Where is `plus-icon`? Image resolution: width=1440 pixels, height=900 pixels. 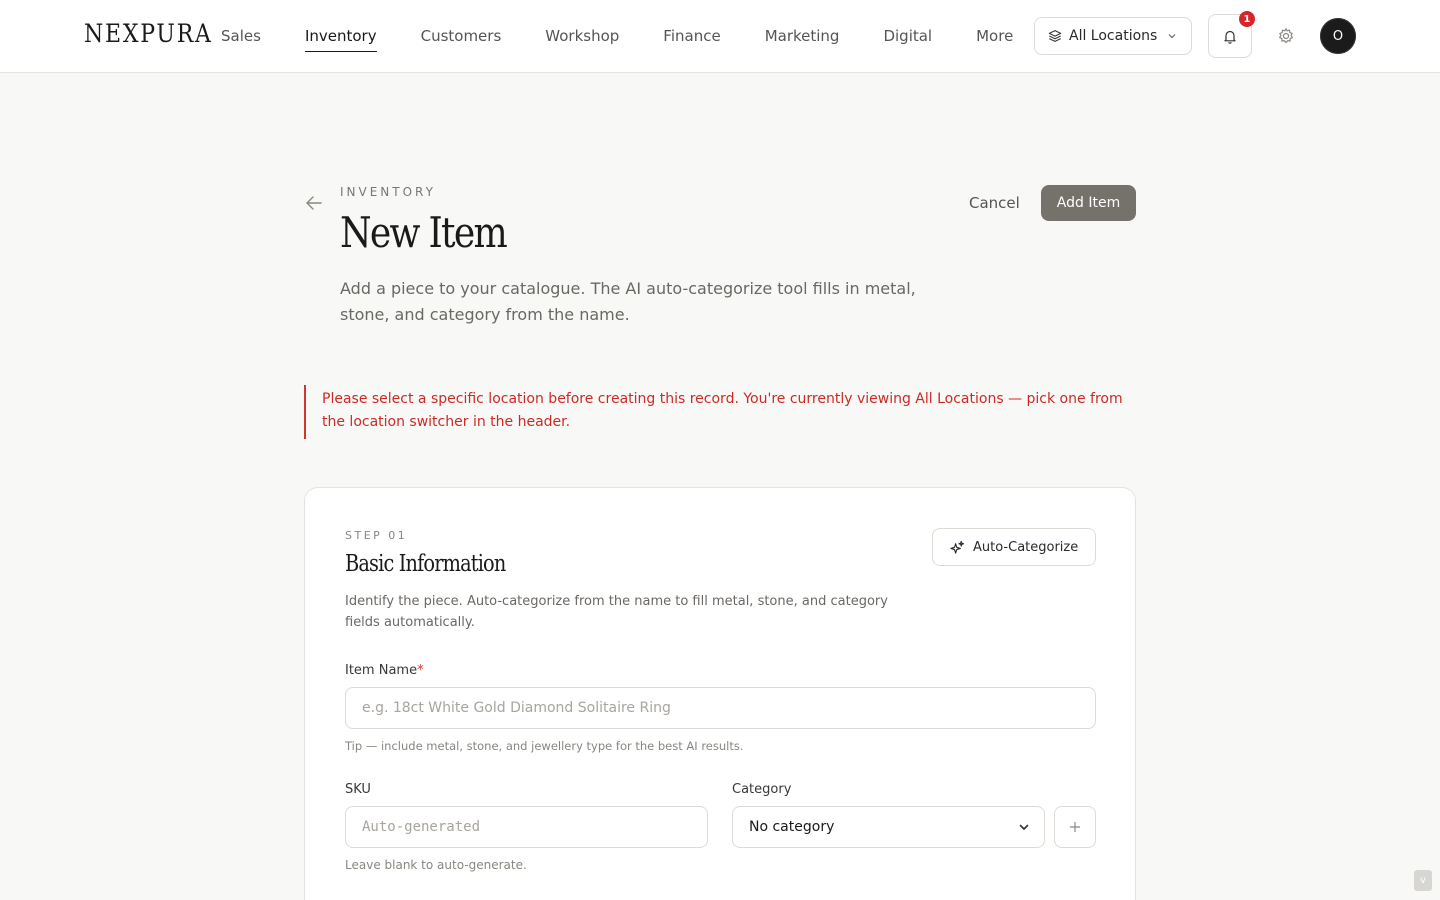 plus-icon is located at coordinates (1075, 827).